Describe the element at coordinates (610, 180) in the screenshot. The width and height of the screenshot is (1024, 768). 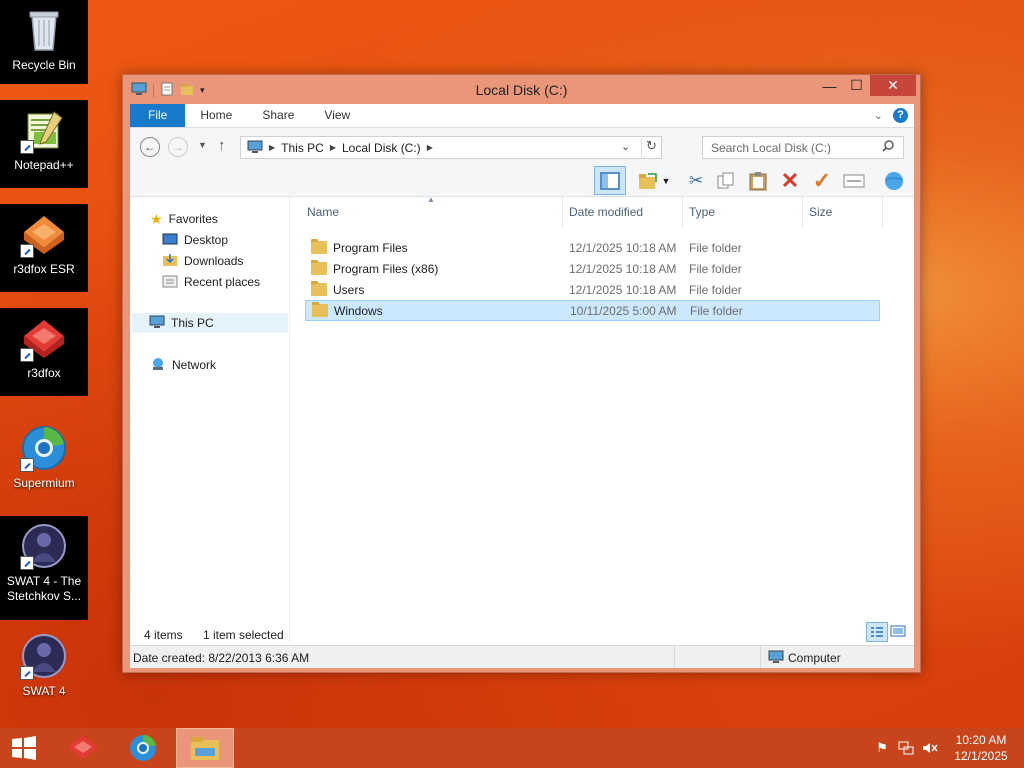
I see `preview-pane-icon` at that location.